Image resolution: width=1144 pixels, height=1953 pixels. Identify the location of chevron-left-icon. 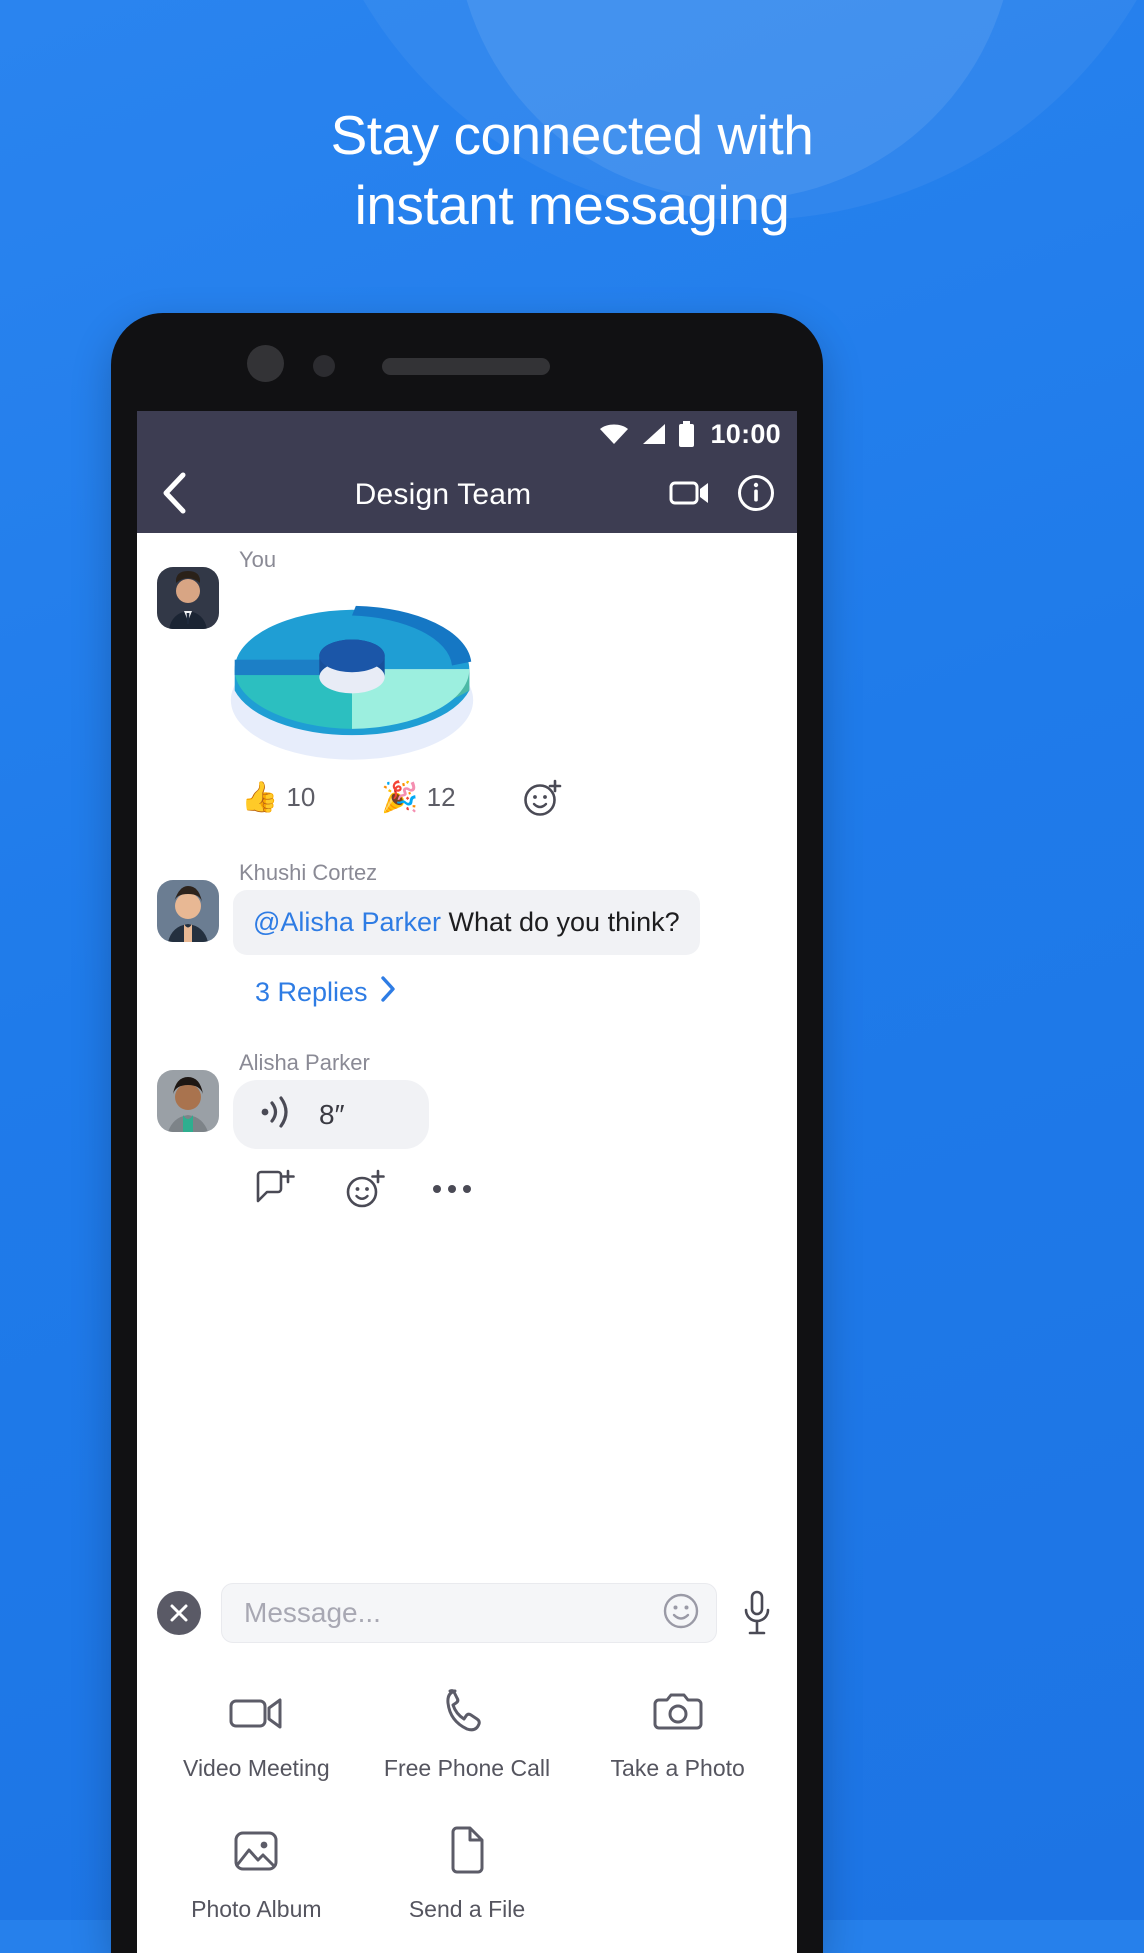
(174, 495).